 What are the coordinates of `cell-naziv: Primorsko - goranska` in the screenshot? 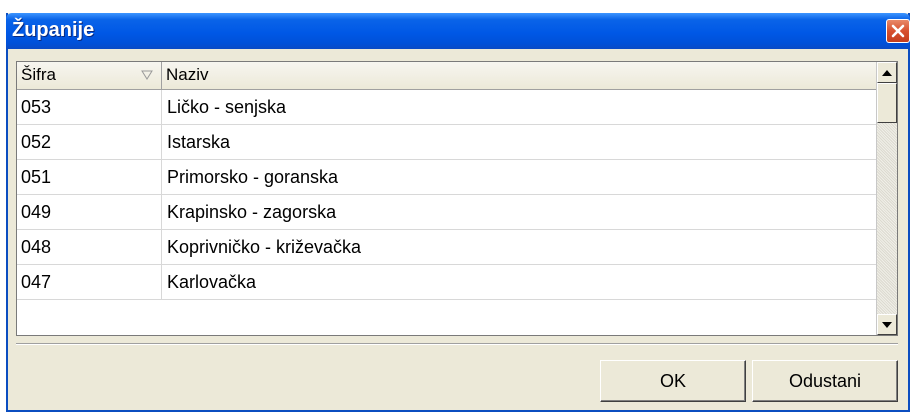 It's located at (253, 177).